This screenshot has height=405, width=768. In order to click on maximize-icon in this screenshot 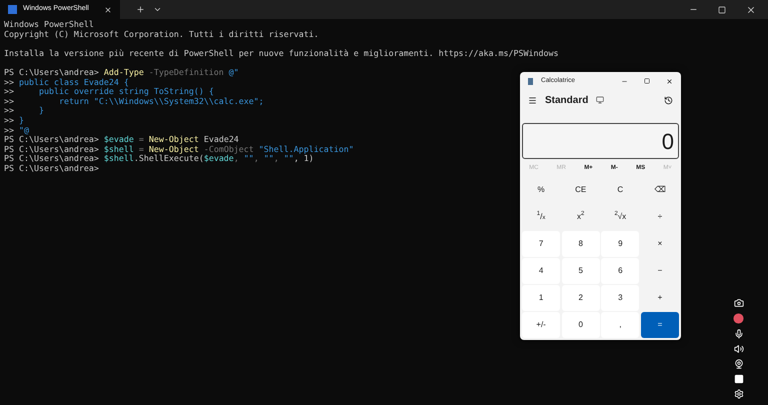, I will do `click(647, 81)`.